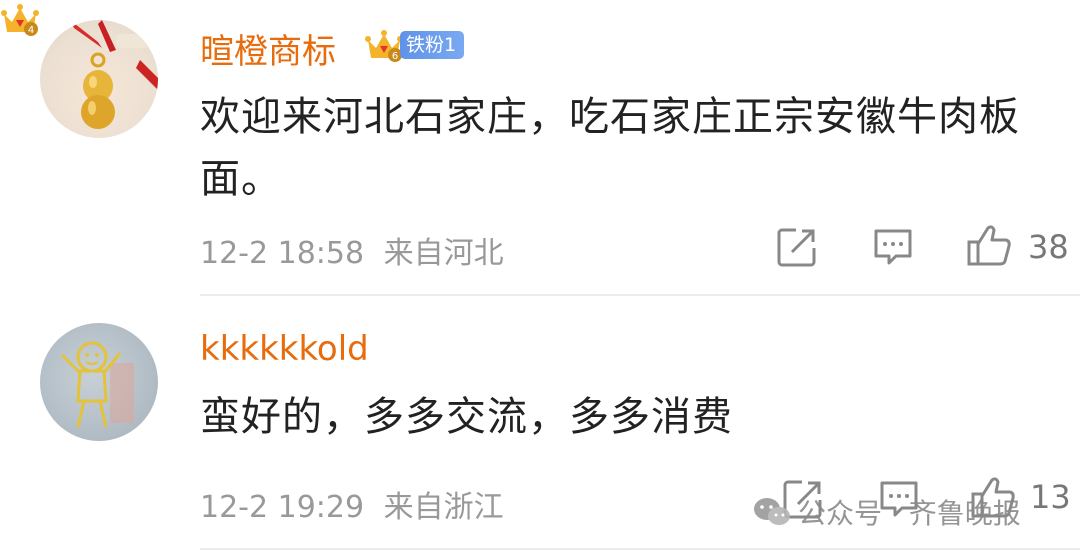 This screenshot has width=1080, height=554. What do you see at coordinates (989, 245) in the screenshot?
I see `like-icon` at bounding box center [989, 245].